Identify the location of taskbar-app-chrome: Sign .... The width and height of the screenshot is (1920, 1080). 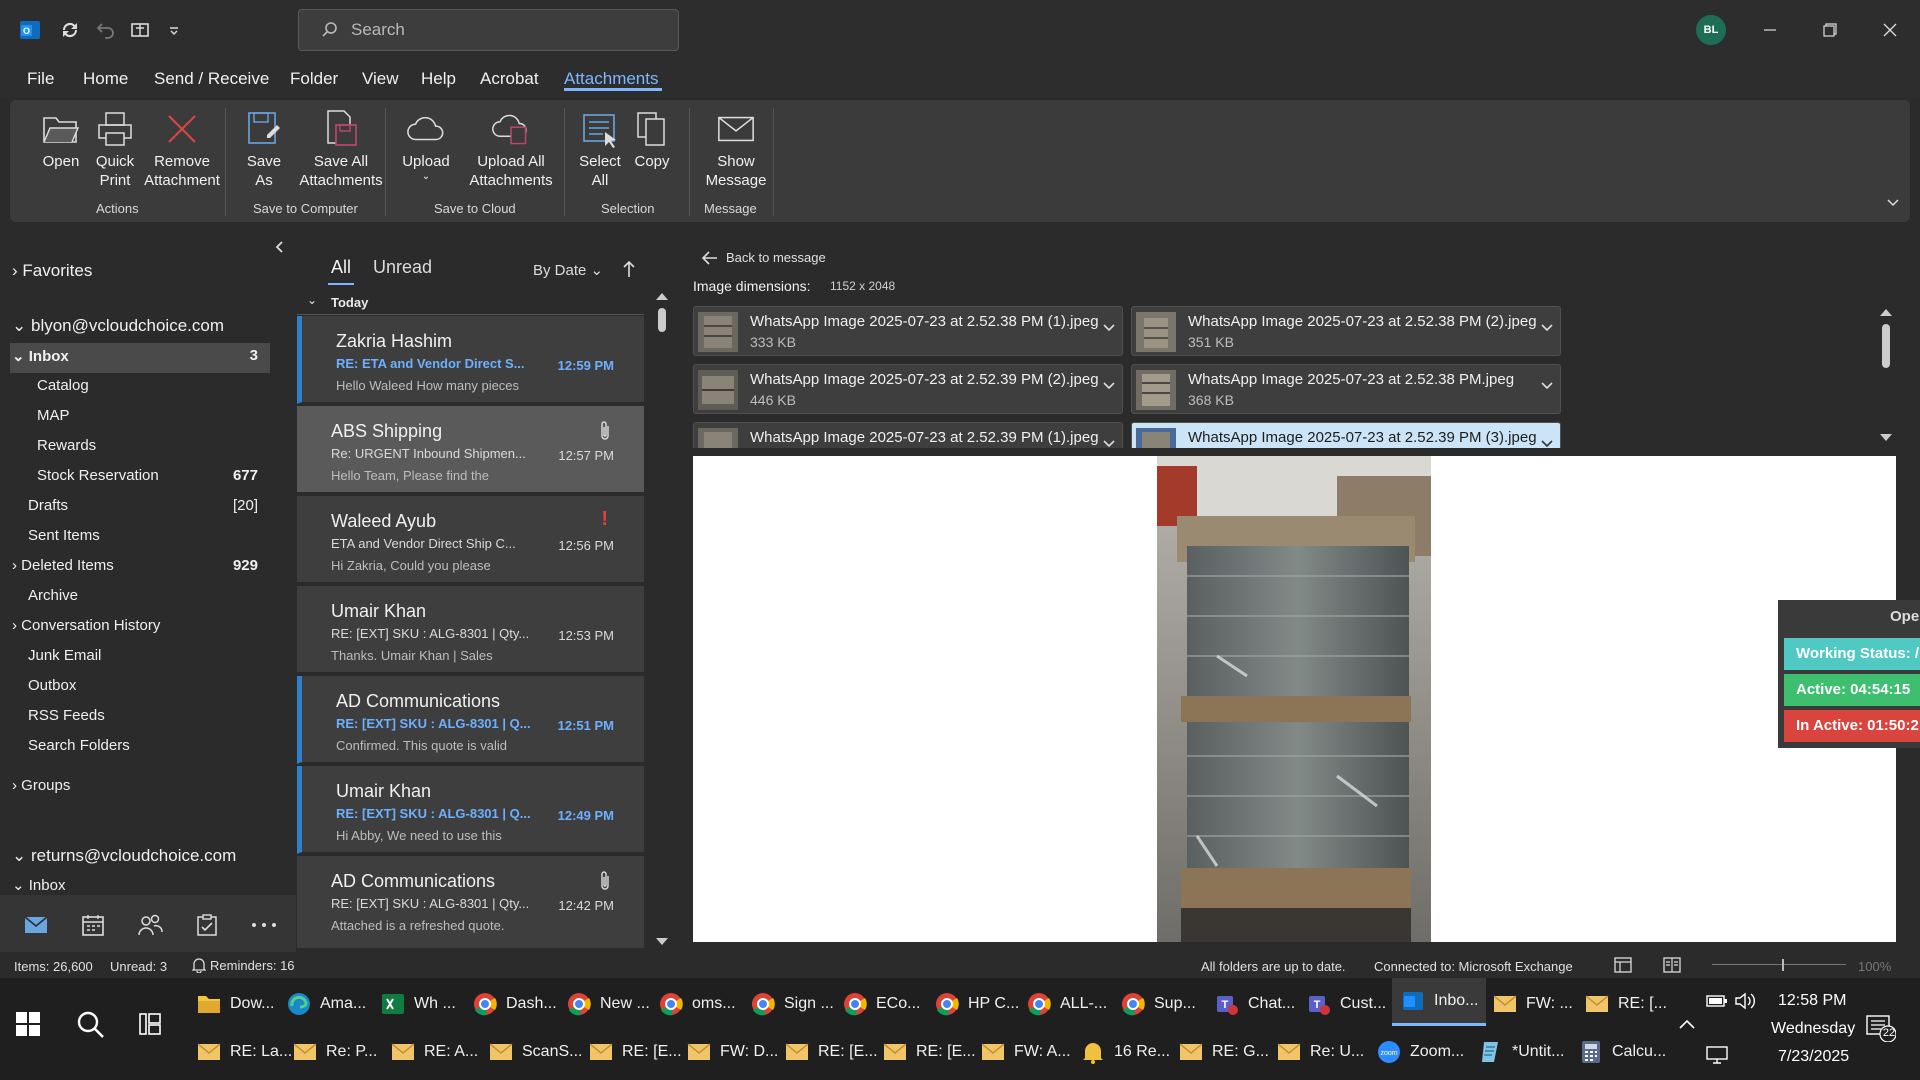
(792, 1004).